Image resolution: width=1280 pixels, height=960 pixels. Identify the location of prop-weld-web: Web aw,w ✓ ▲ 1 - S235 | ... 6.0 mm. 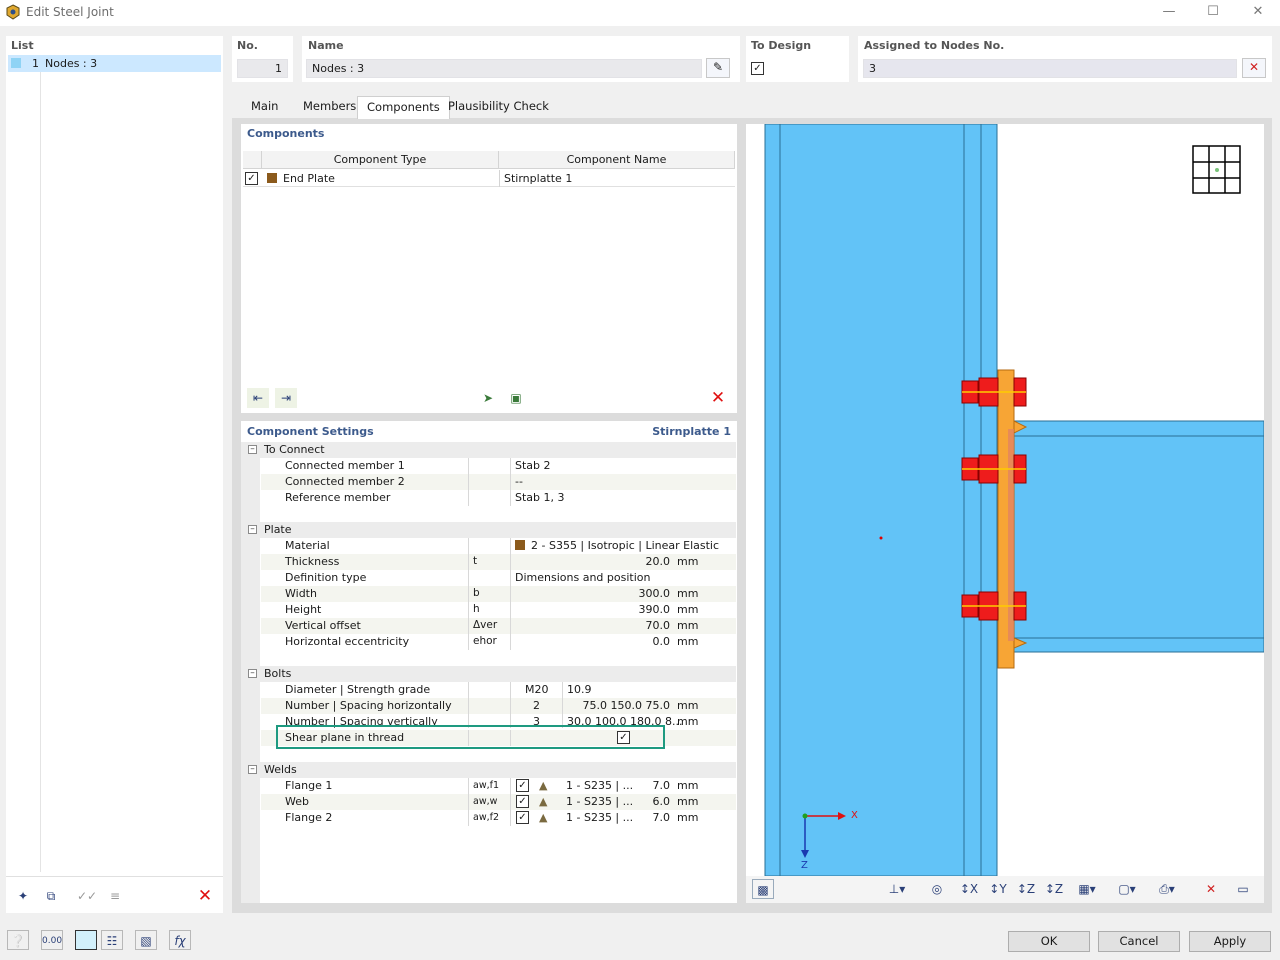
(498, 802).